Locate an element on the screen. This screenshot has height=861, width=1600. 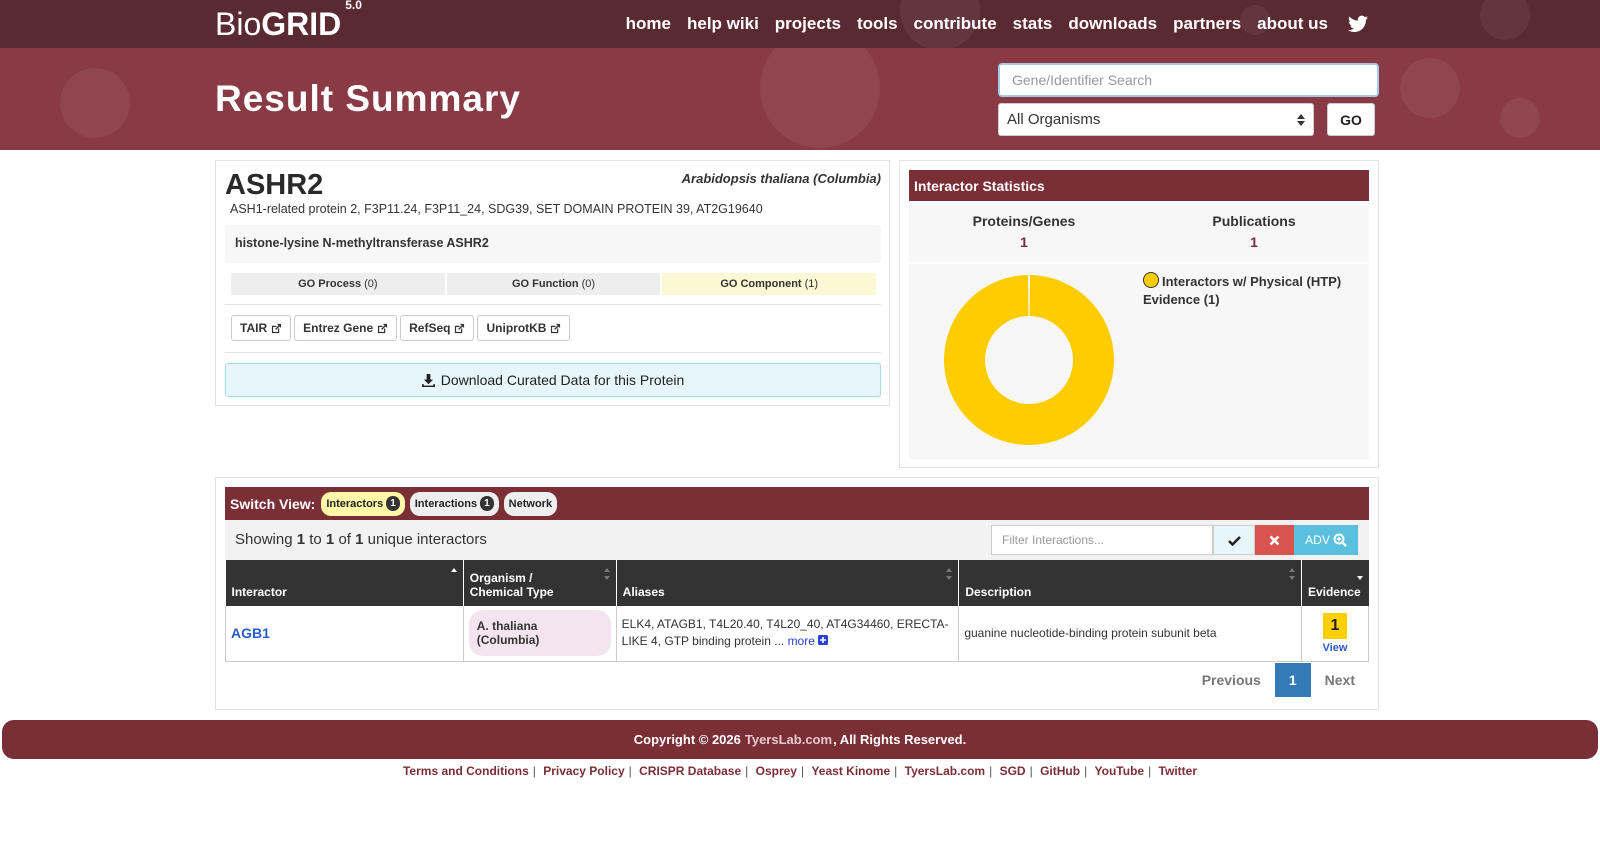
footer-link-osprey: Osprey is located at coordinates (776, 771).